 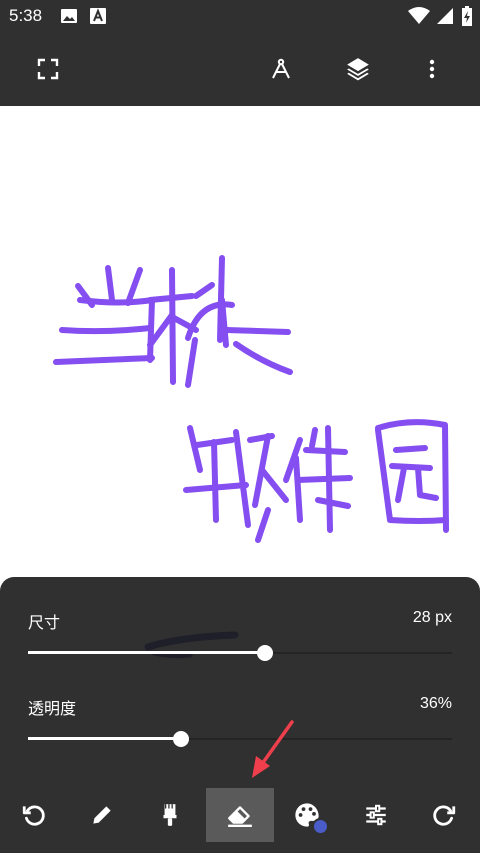 I want to click on size-slider-thumb, so click(x=265, y=653).